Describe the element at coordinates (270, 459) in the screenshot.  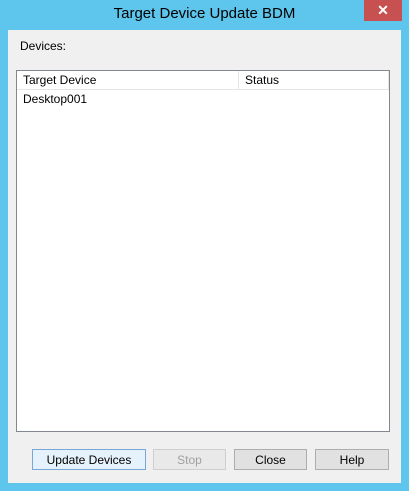
I see `close-button: Close` at that location.